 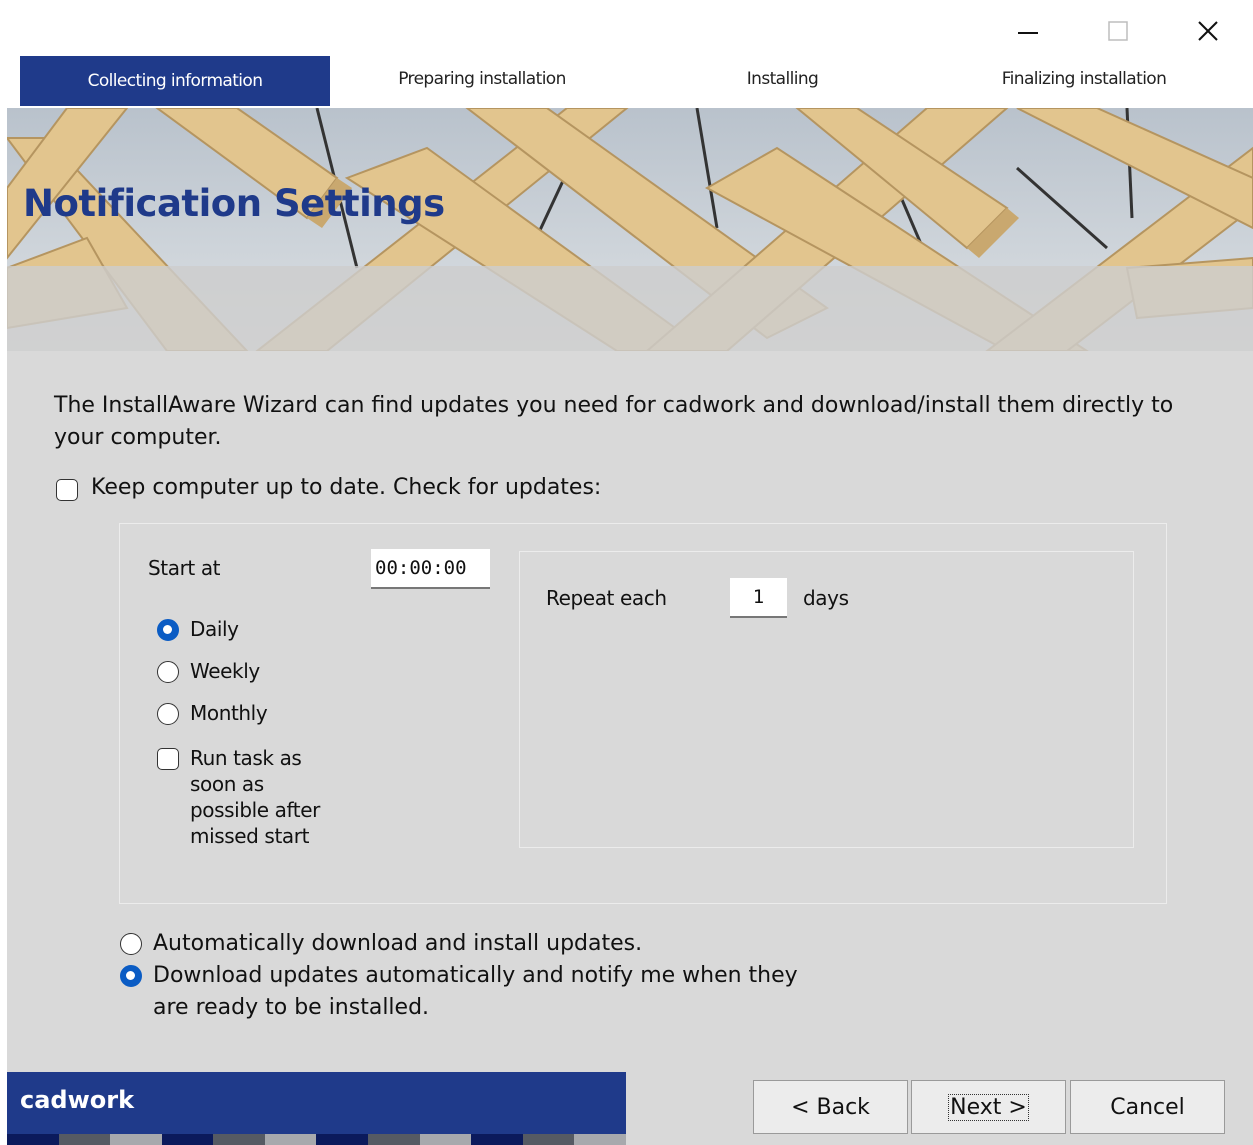 I want to click on download-notify-radio, so click(x=131, y=976).